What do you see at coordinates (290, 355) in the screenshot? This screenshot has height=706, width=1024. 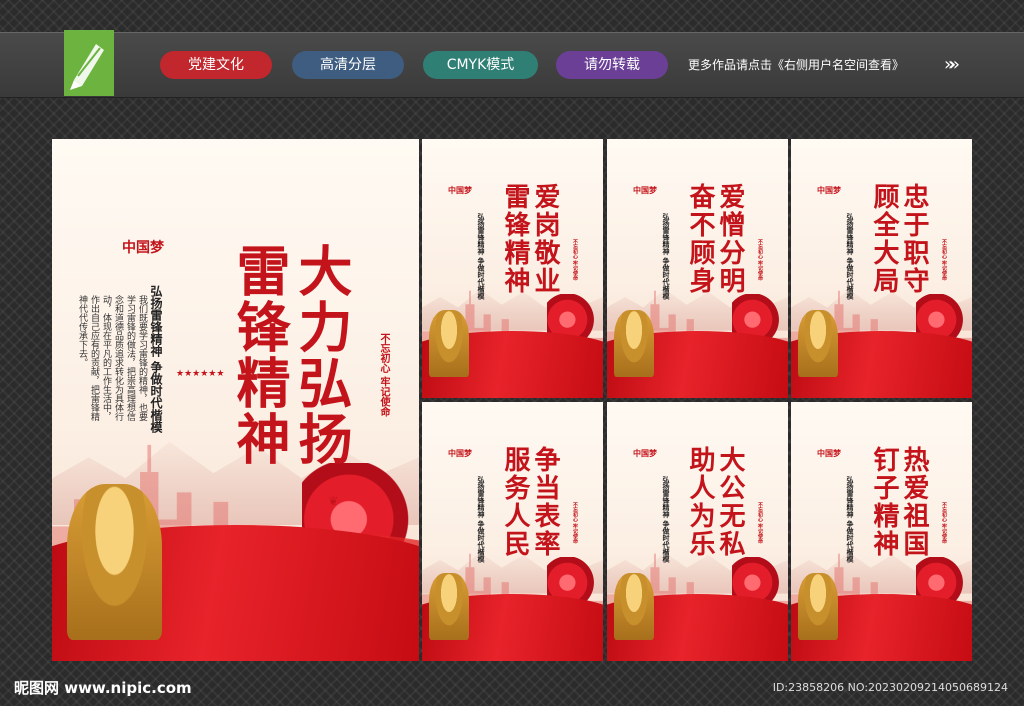 I see `main-title: 大力弘扬雷锋精神` at bounding box center [290, 355].